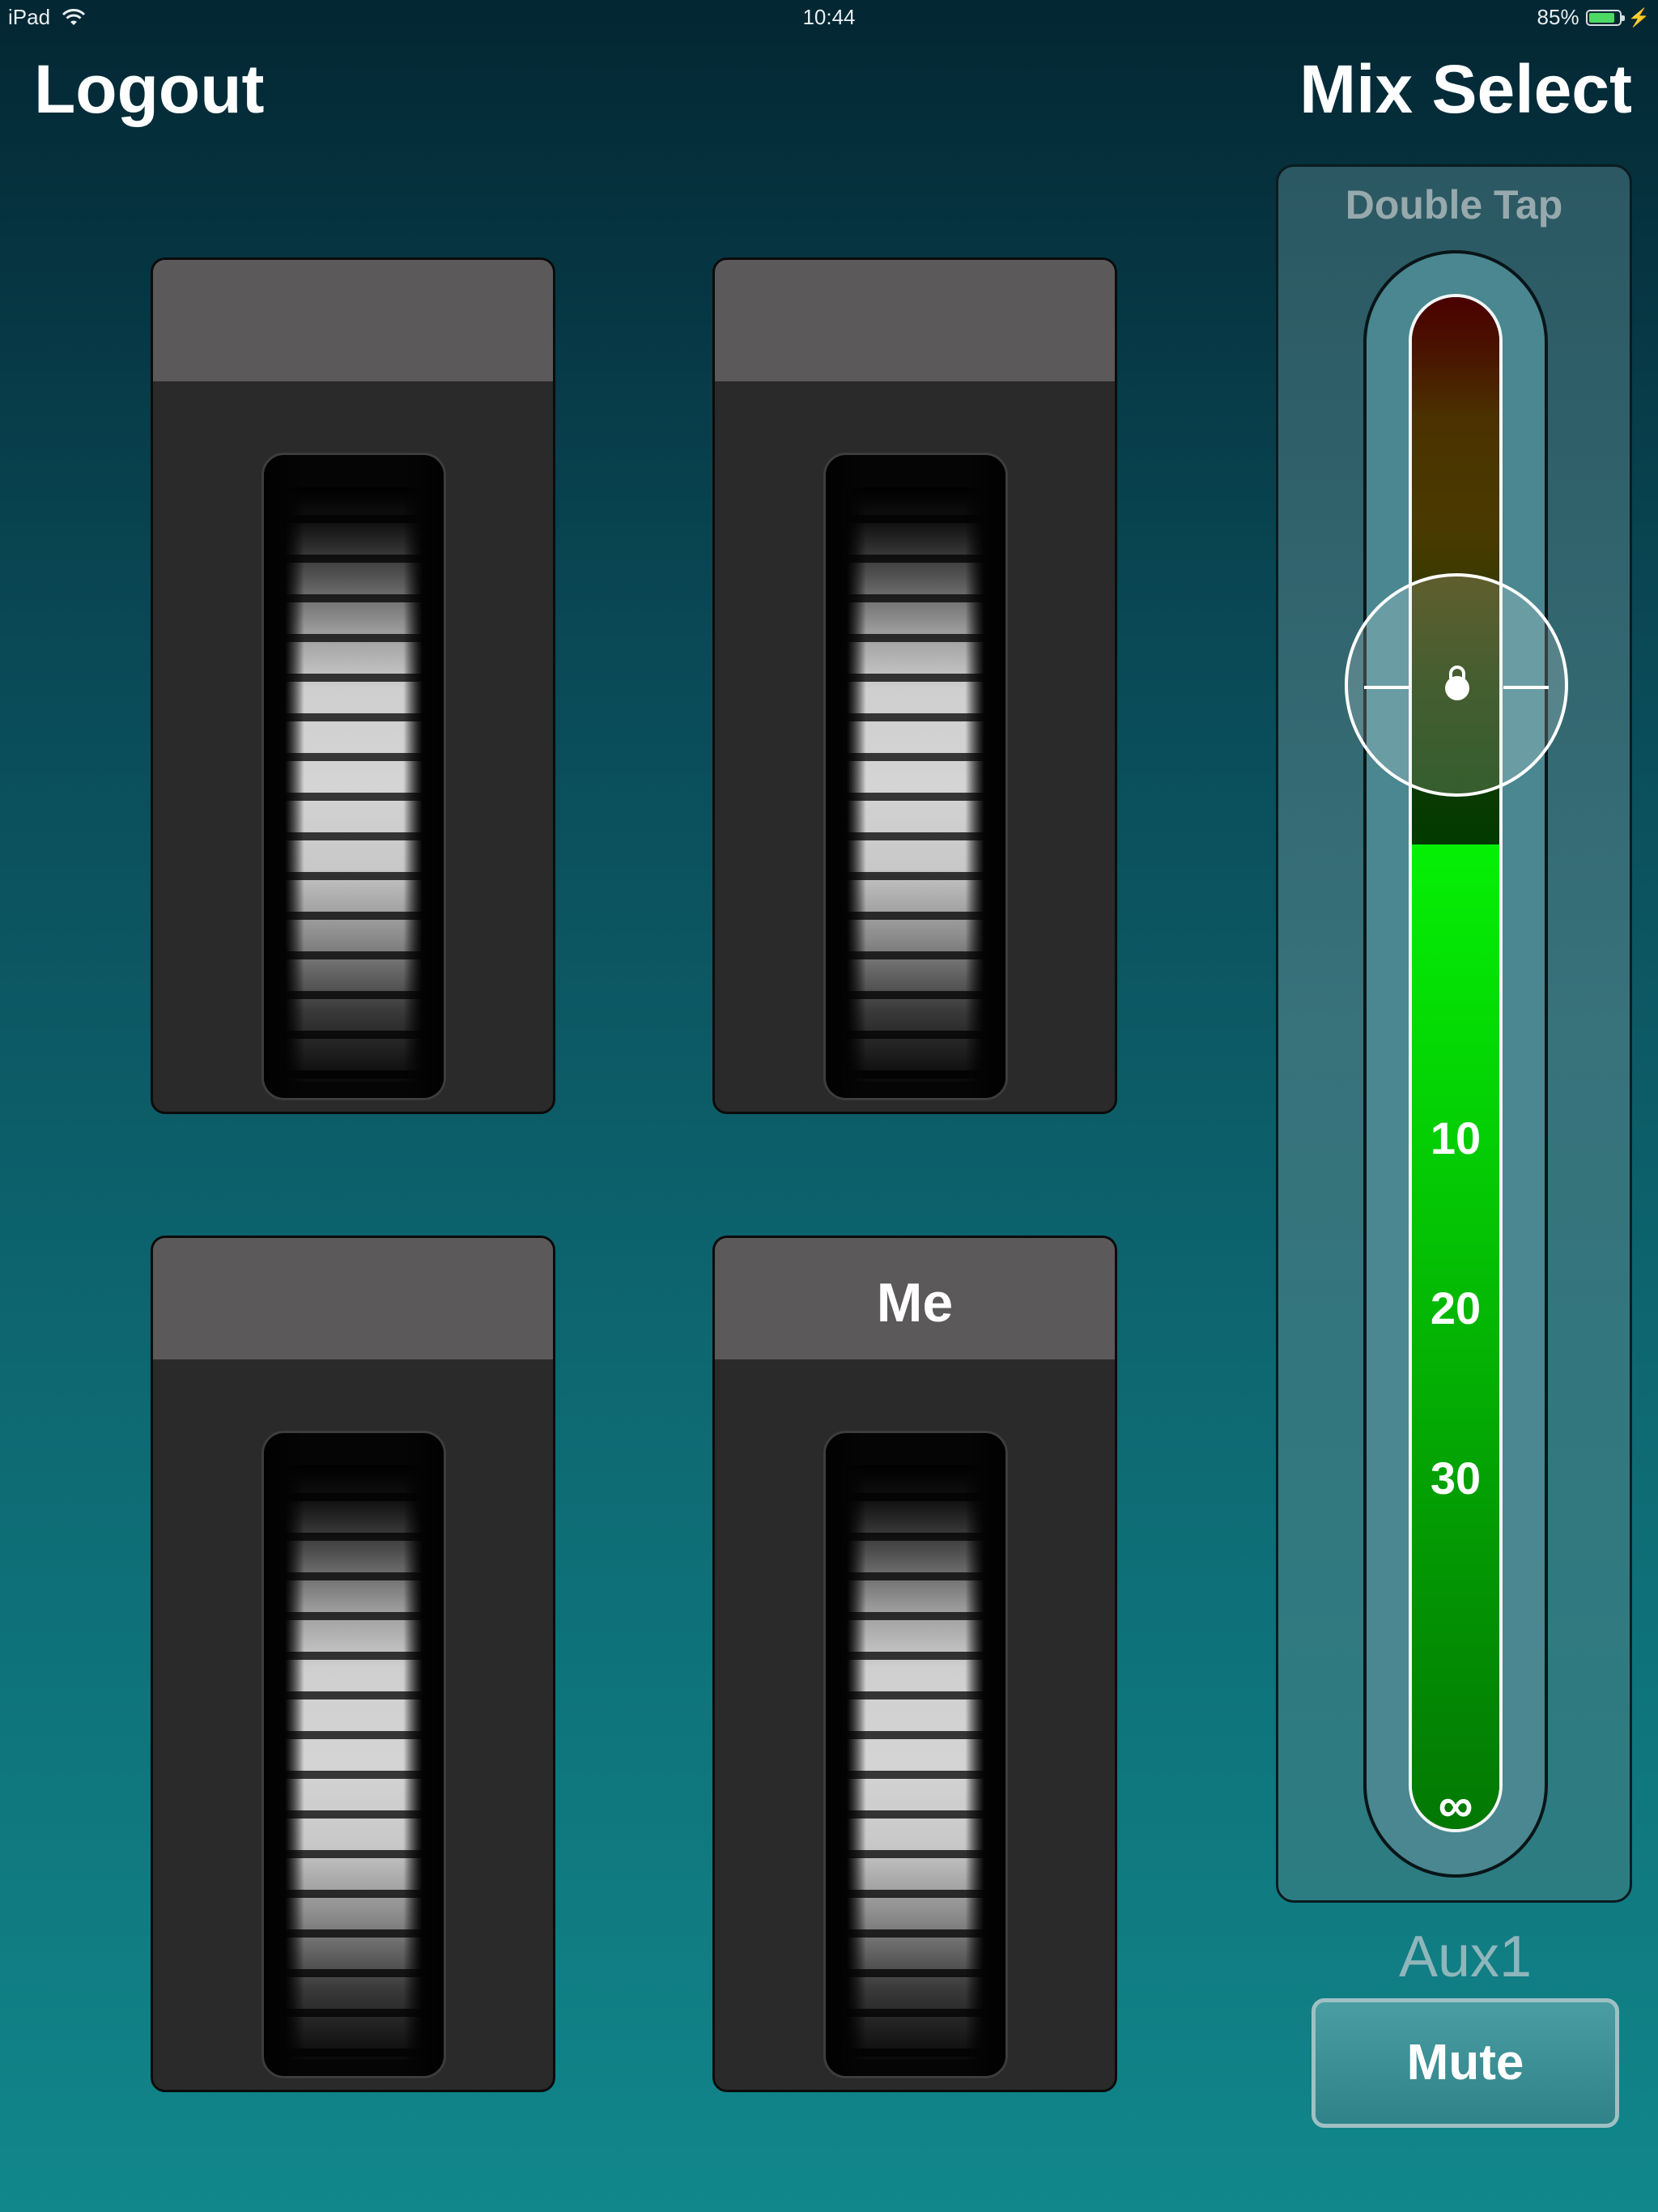  I want to click on battery-fill, so click(1601, 18).